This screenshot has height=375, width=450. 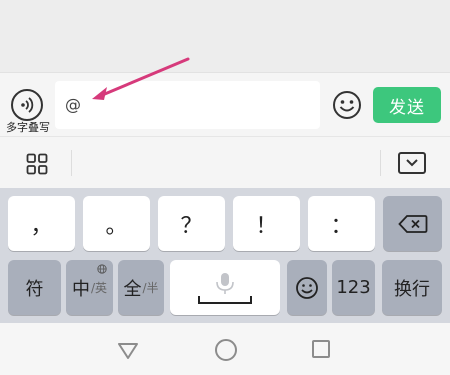 I want to click on keyboard-toolbar, so click(x=225, y=162).